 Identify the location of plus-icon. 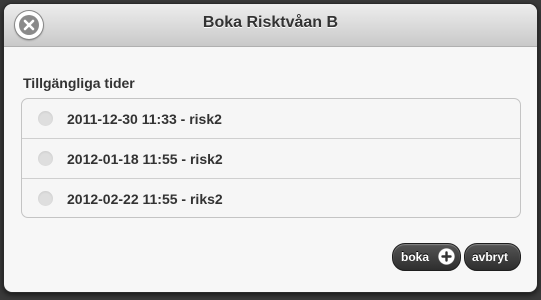
(446, 256).